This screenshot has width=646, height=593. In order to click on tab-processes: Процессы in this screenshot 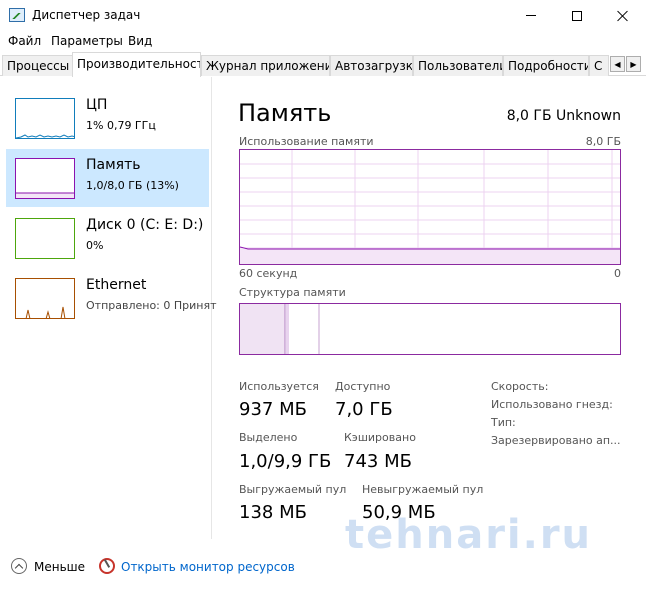, I will do `click(37, 65)`.